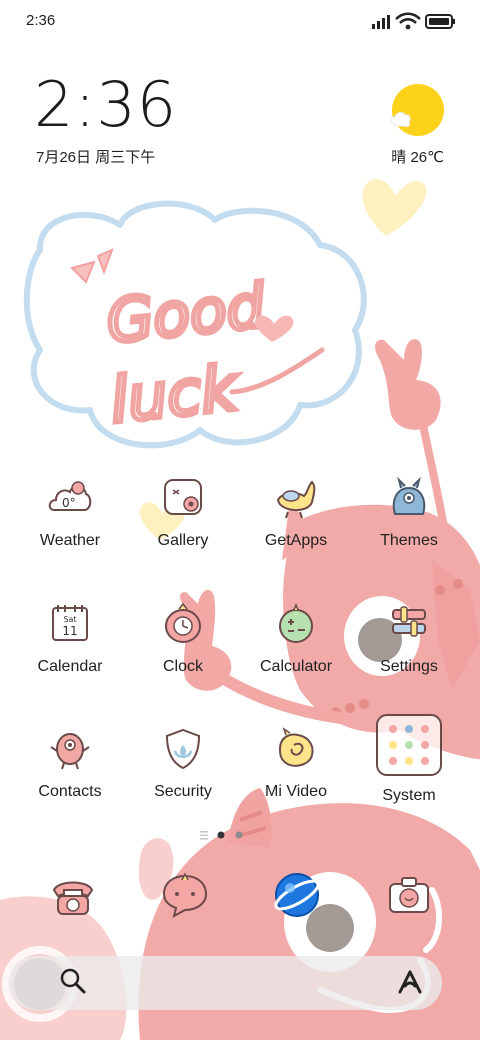  What do you see at coordinates (70, 657) in the screenshot?
I see `app-calendar: Sat 11 Calendar` at bounding box center [70, 657].